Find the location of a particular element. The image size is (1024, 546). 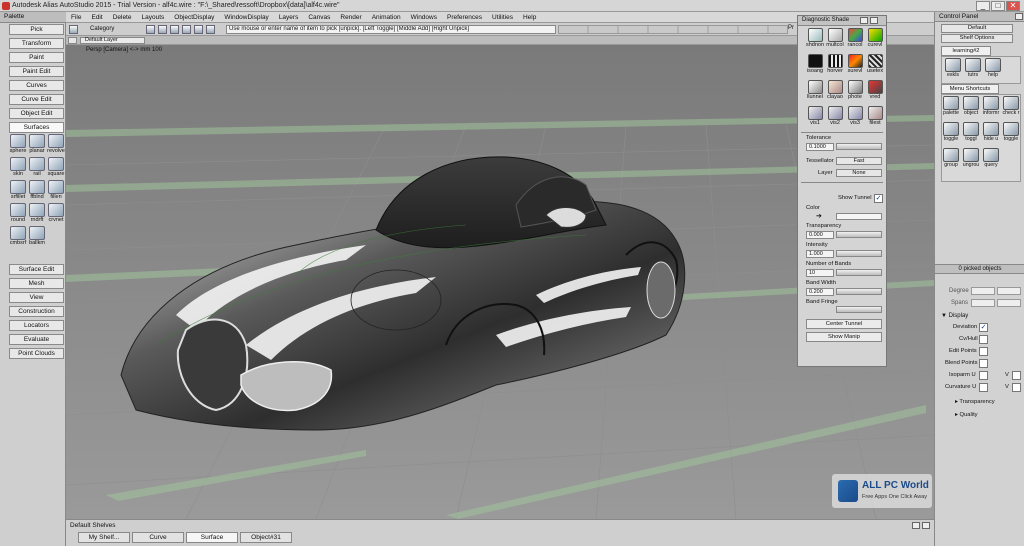

curvature-v-checkbox is located at coordinates (1016, 387).